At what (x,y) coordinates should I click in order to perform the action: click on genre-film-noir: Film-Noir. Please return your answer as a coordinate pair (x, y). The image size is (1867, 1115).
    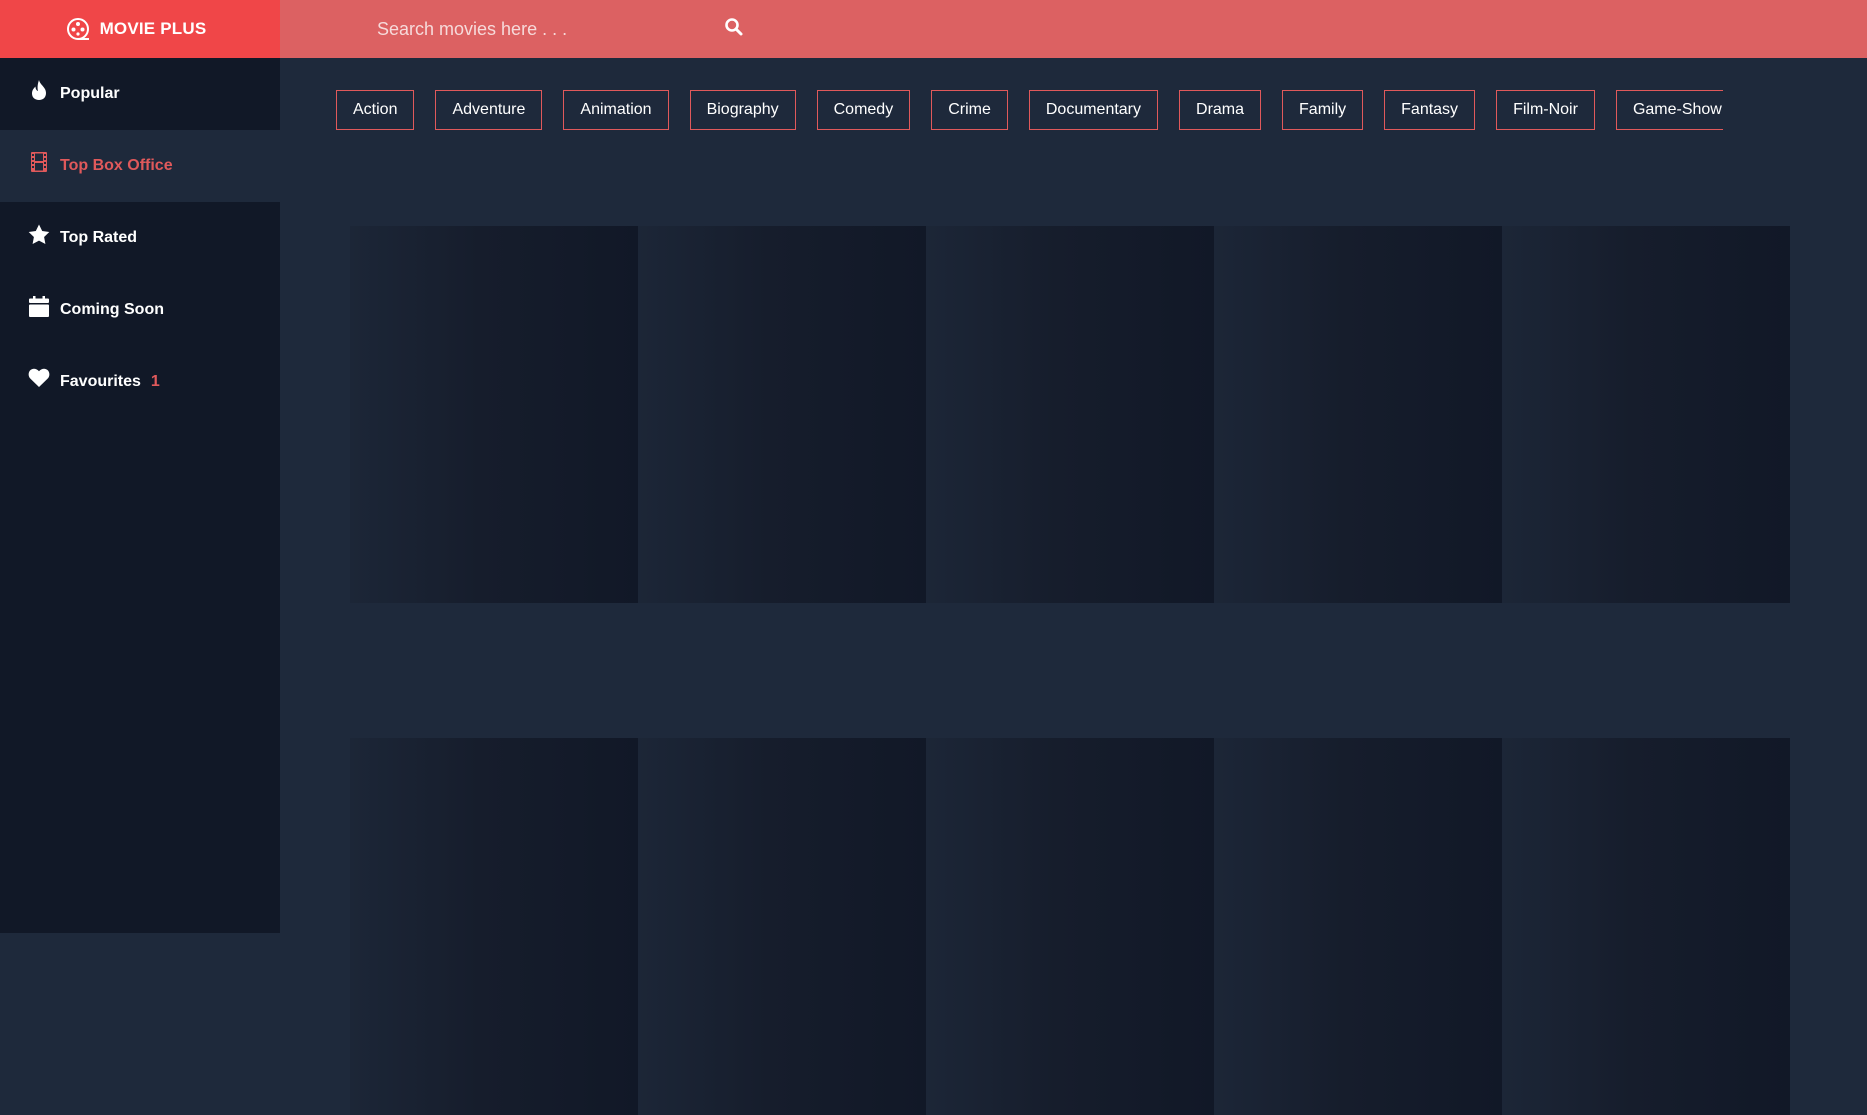
    Looking at the image, I should click on (1545, 110).